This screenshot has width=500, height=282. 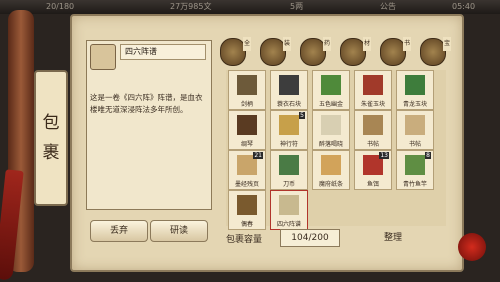 What do you see at coordinates (244, 240) in the screenshot?
I see `capacity-label: 包裹容量` at bounding box center [244, 240].